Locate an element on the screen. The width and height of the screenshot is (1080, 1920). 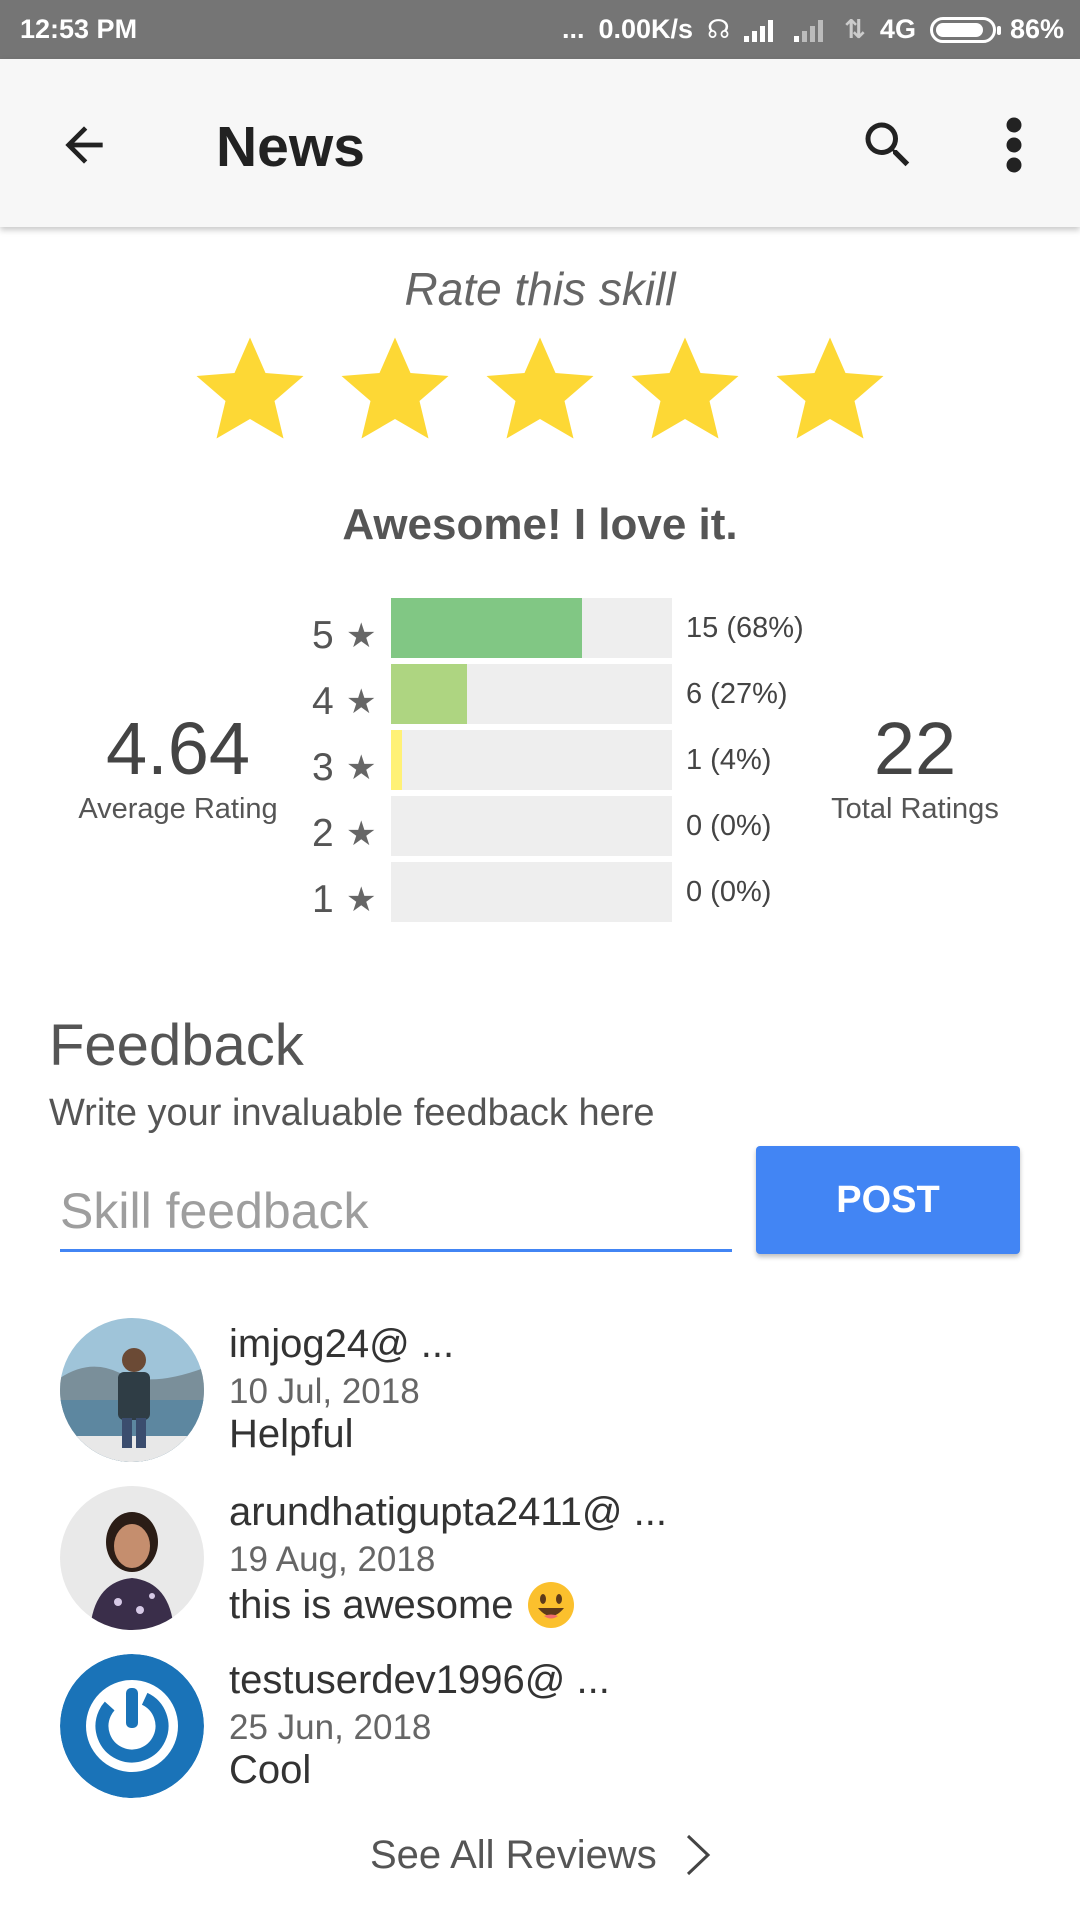
battery-level: 86% is located at coordinates (1036, 29).